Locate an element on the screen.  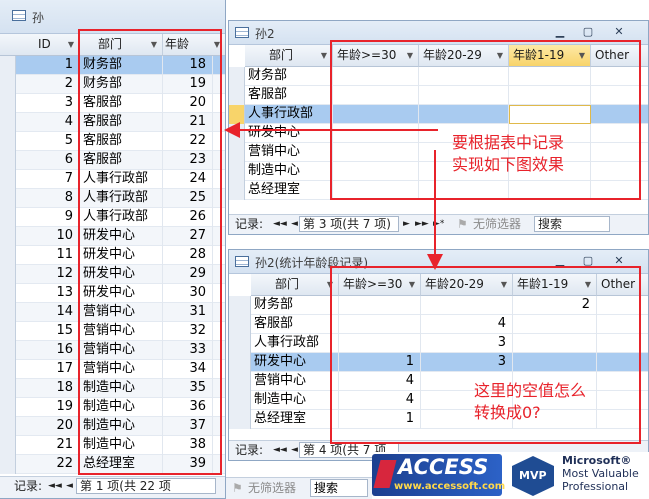
record-navigation-bar: 记录: ◄◄ ◄ 第 1 项(共 22 项 is located at coordinates (112, 487).